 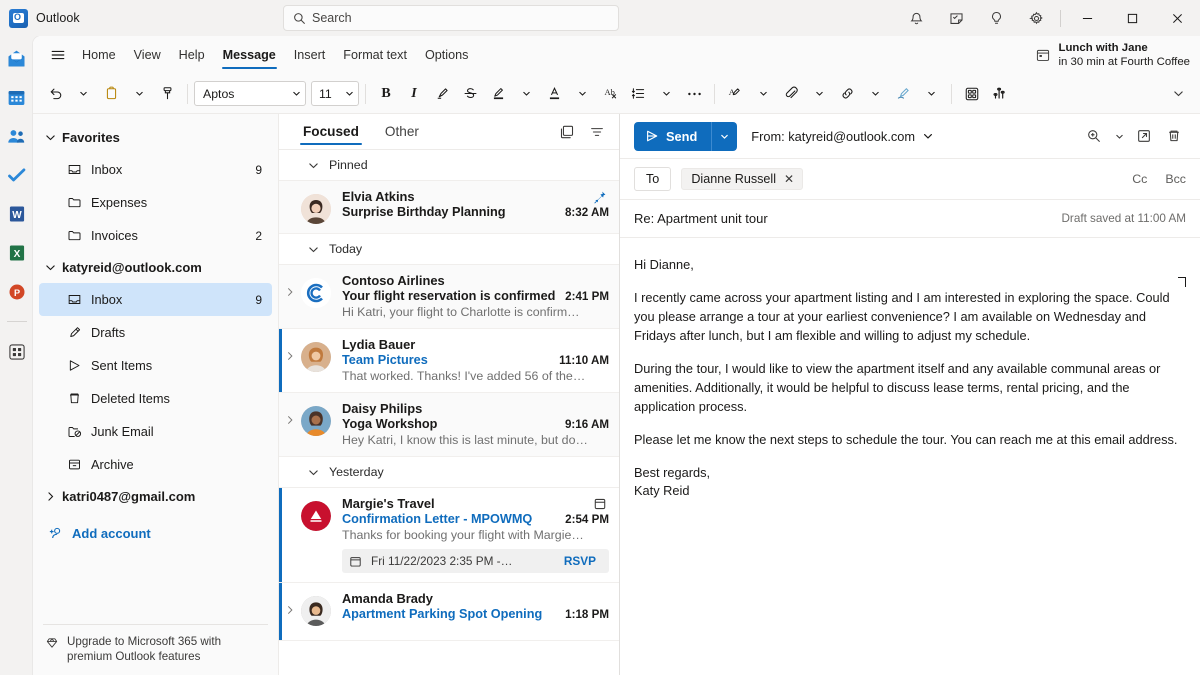 What do you see at coordinates (155, 202) in the screenshot?
I see `sidebar-item-expenses: Expenses` at bounding box center [155, 202].